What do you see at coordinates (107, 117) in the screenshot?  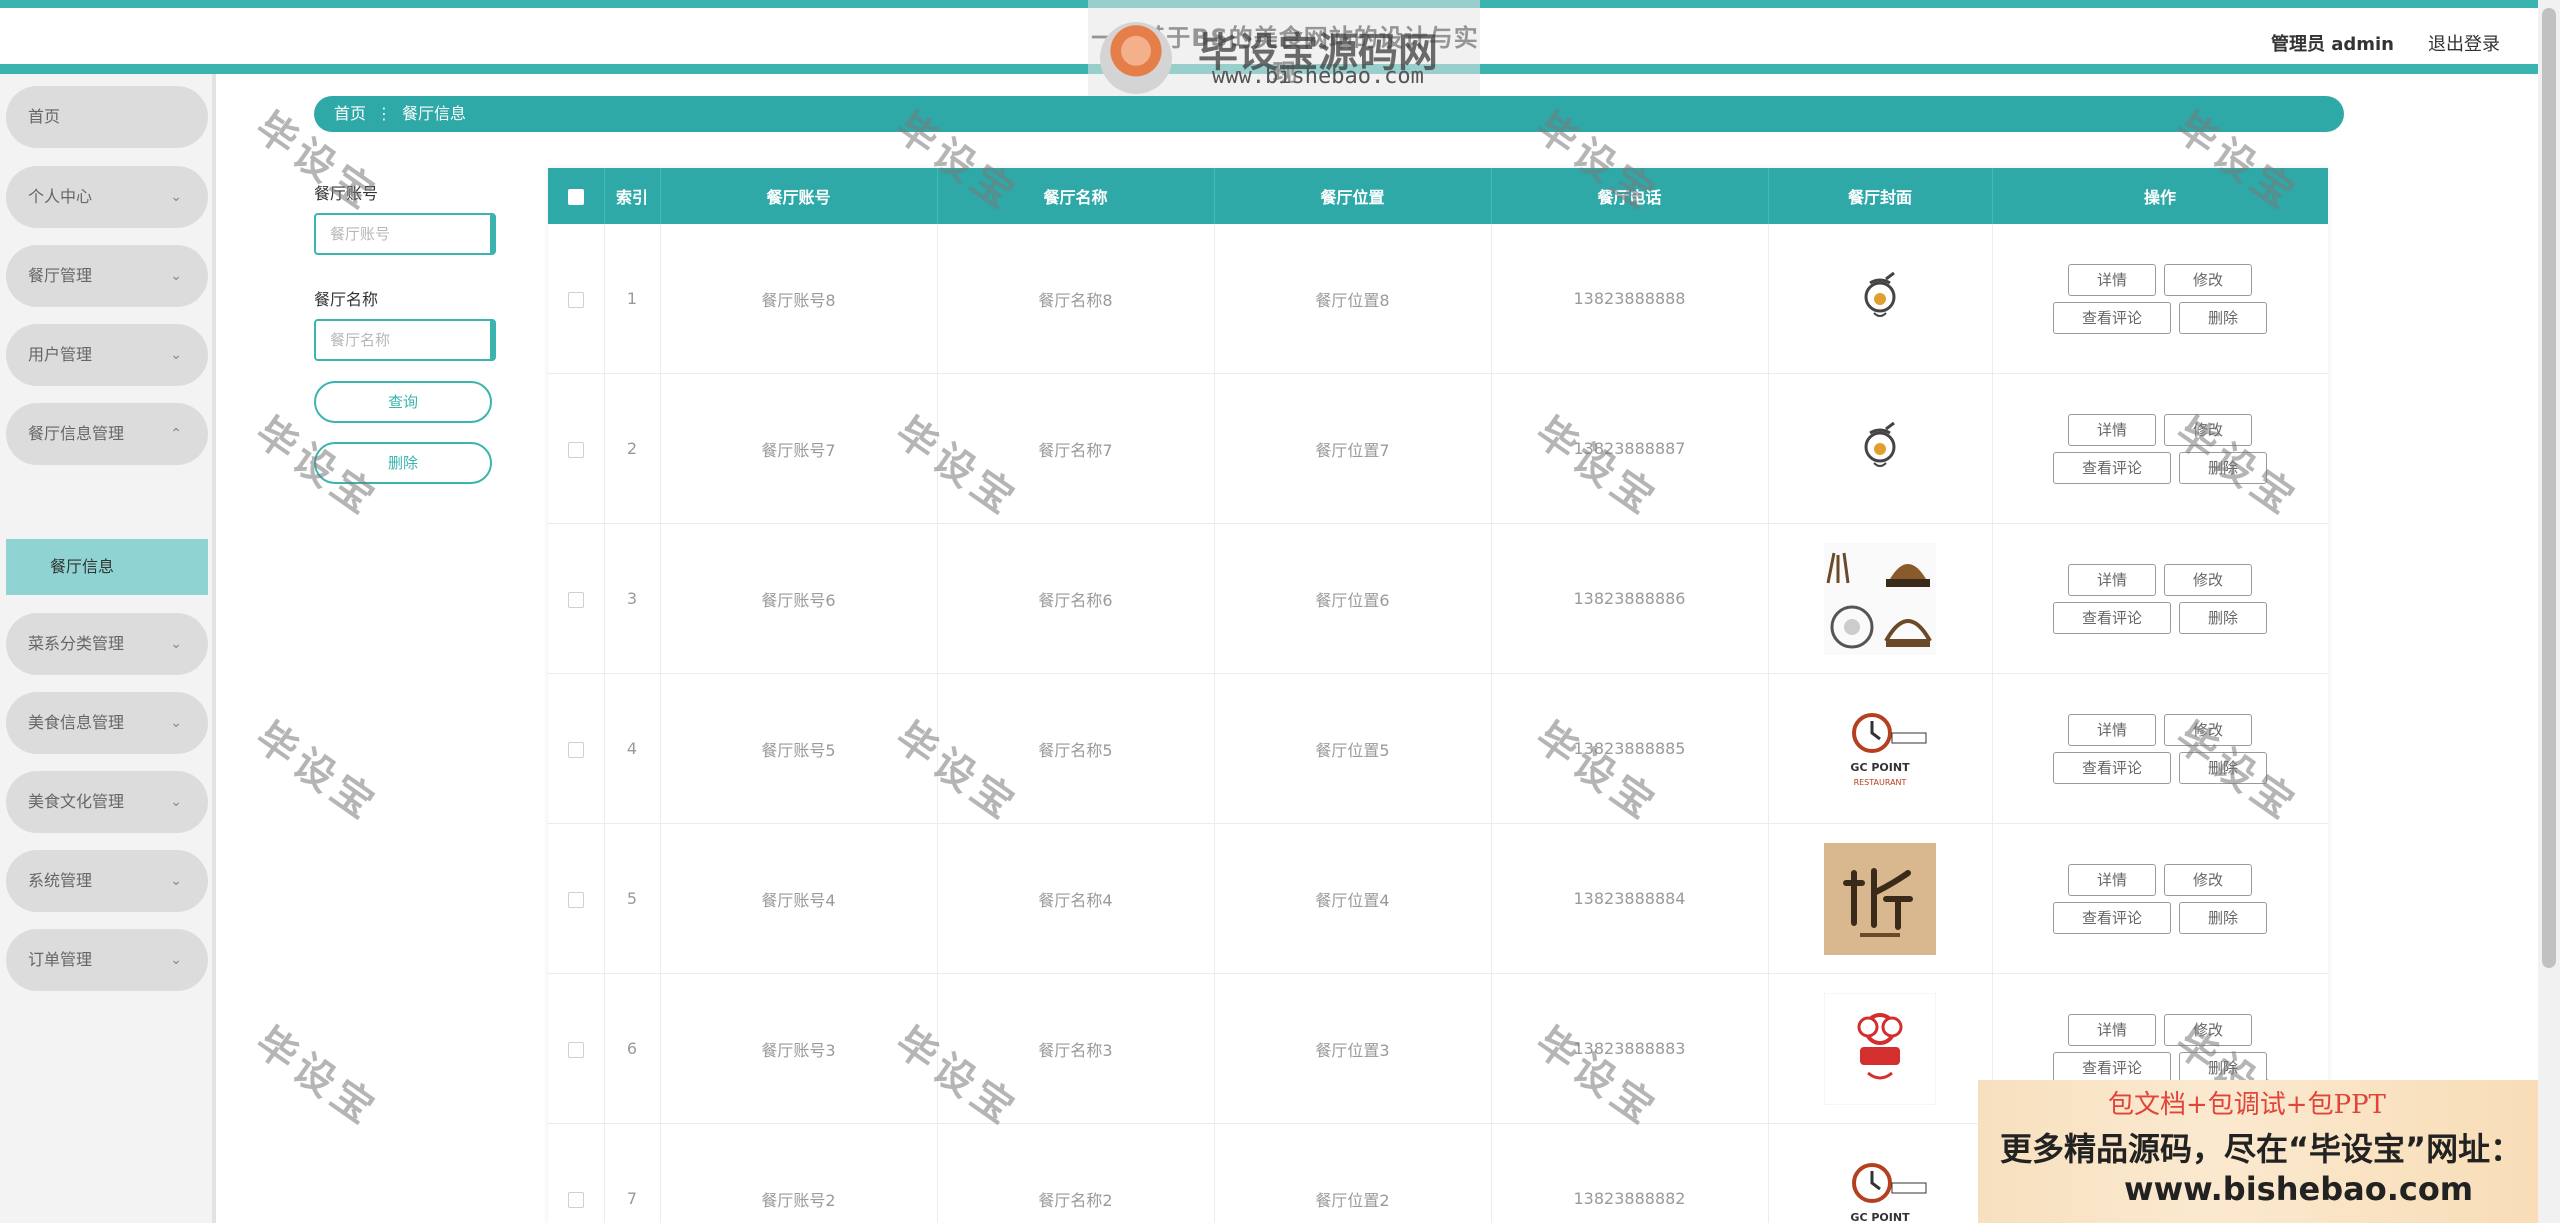 I see `sidebar-item-home: 首页` at bounding box center [107, 117].